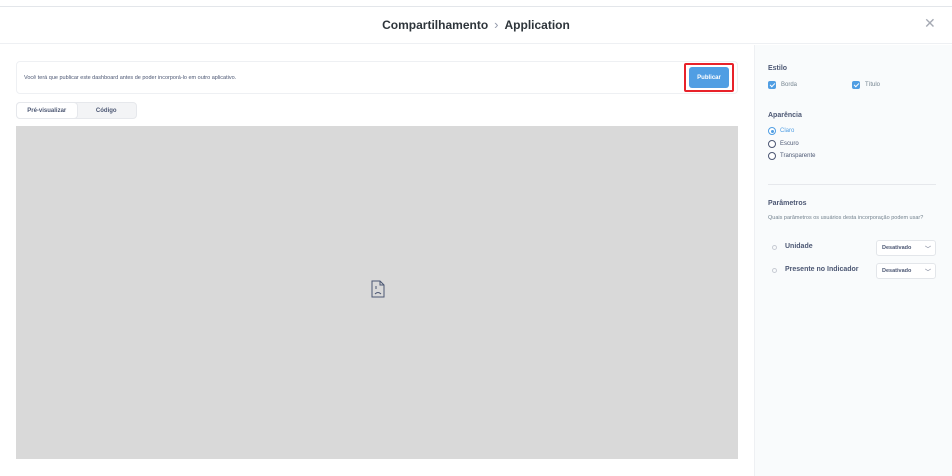  Describe the element at coordinates (852, 184) in the screenshot. I see `sidebar-divider` at that location.